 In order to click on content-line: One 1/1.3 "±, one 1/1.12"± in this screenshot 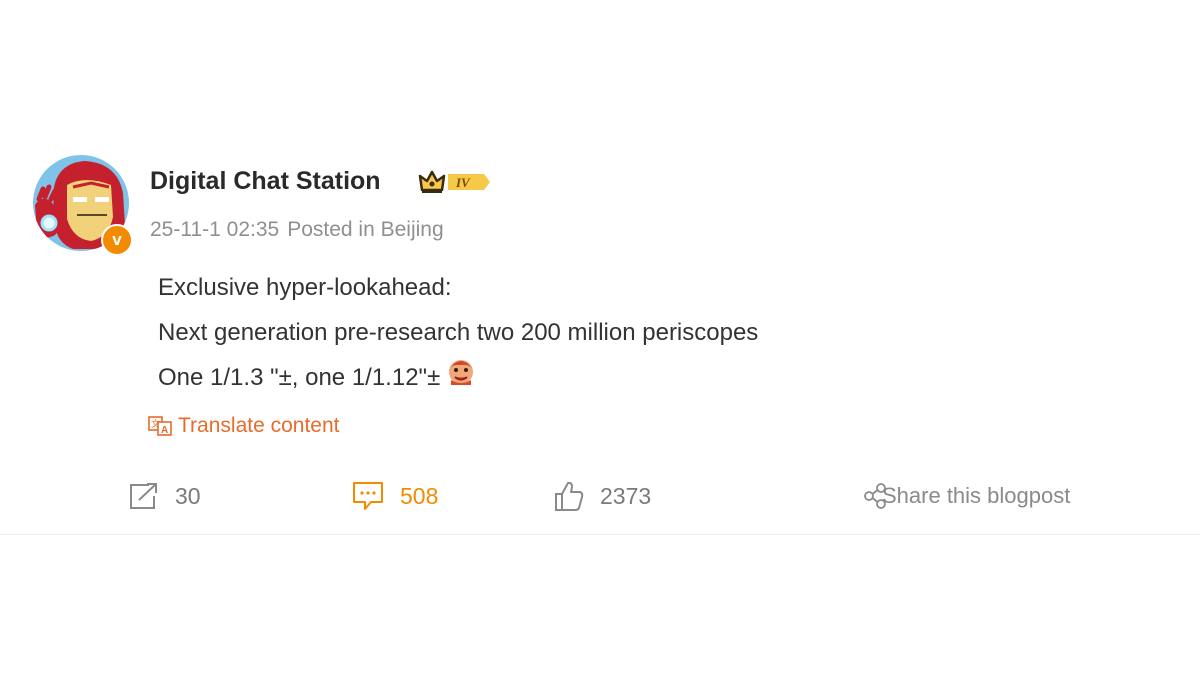, I will do `click(458, 378)`.